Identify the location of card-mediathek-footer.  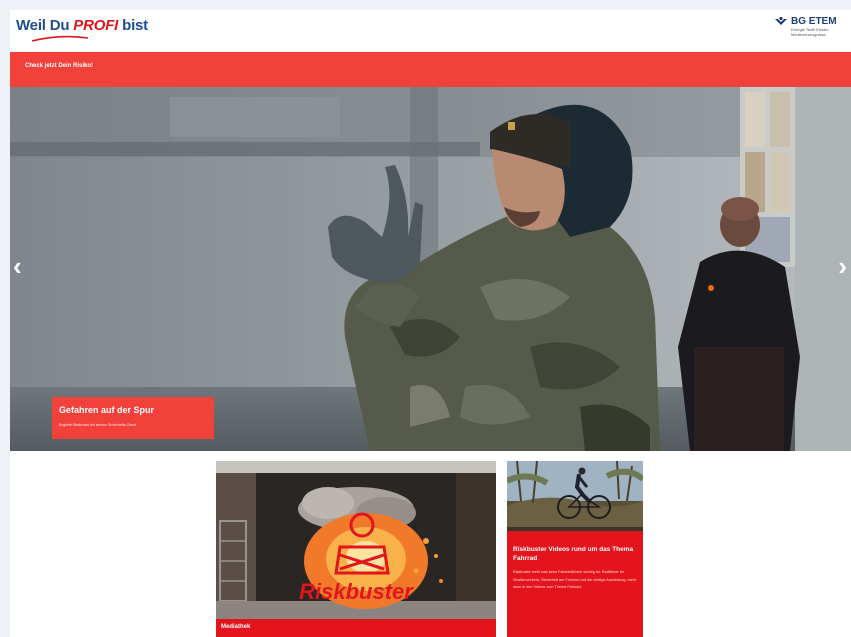
(356, 628).